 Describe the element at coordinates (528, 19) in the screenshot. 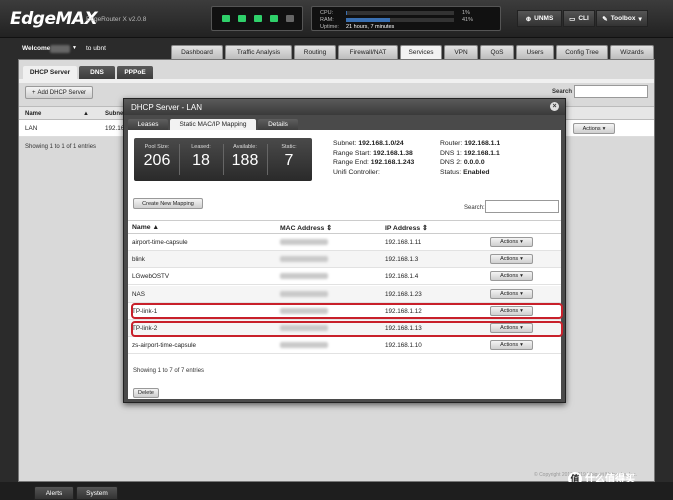

I see `unms-icon: ⊕` at that location.